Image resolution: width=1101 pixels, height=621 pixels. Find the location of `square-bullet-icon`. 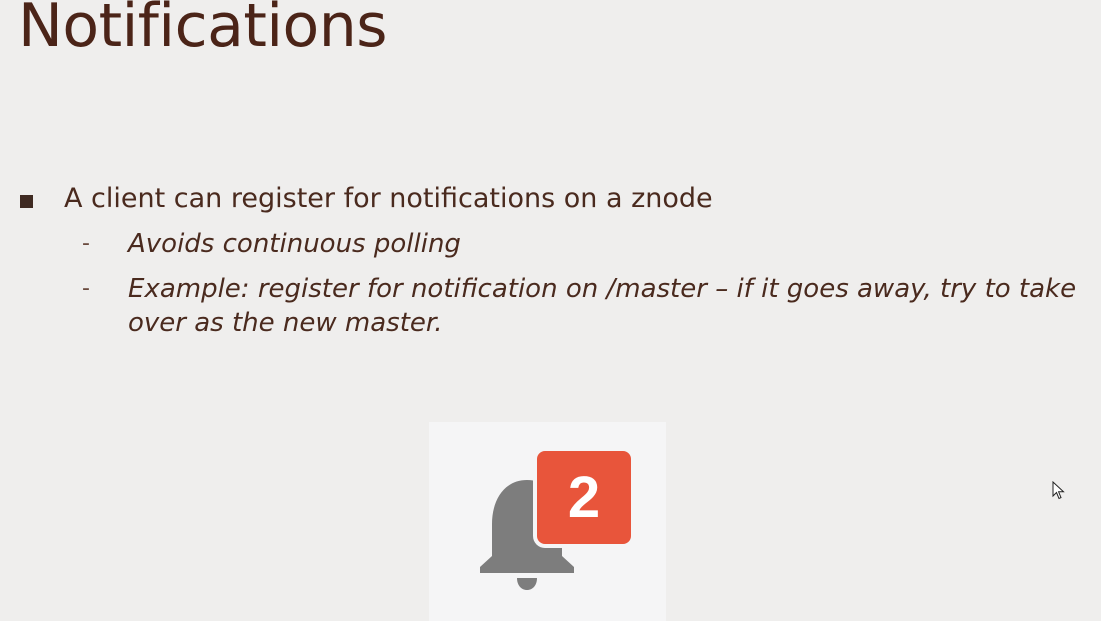

square-bullet-icon is located at coordinates (26, 201).